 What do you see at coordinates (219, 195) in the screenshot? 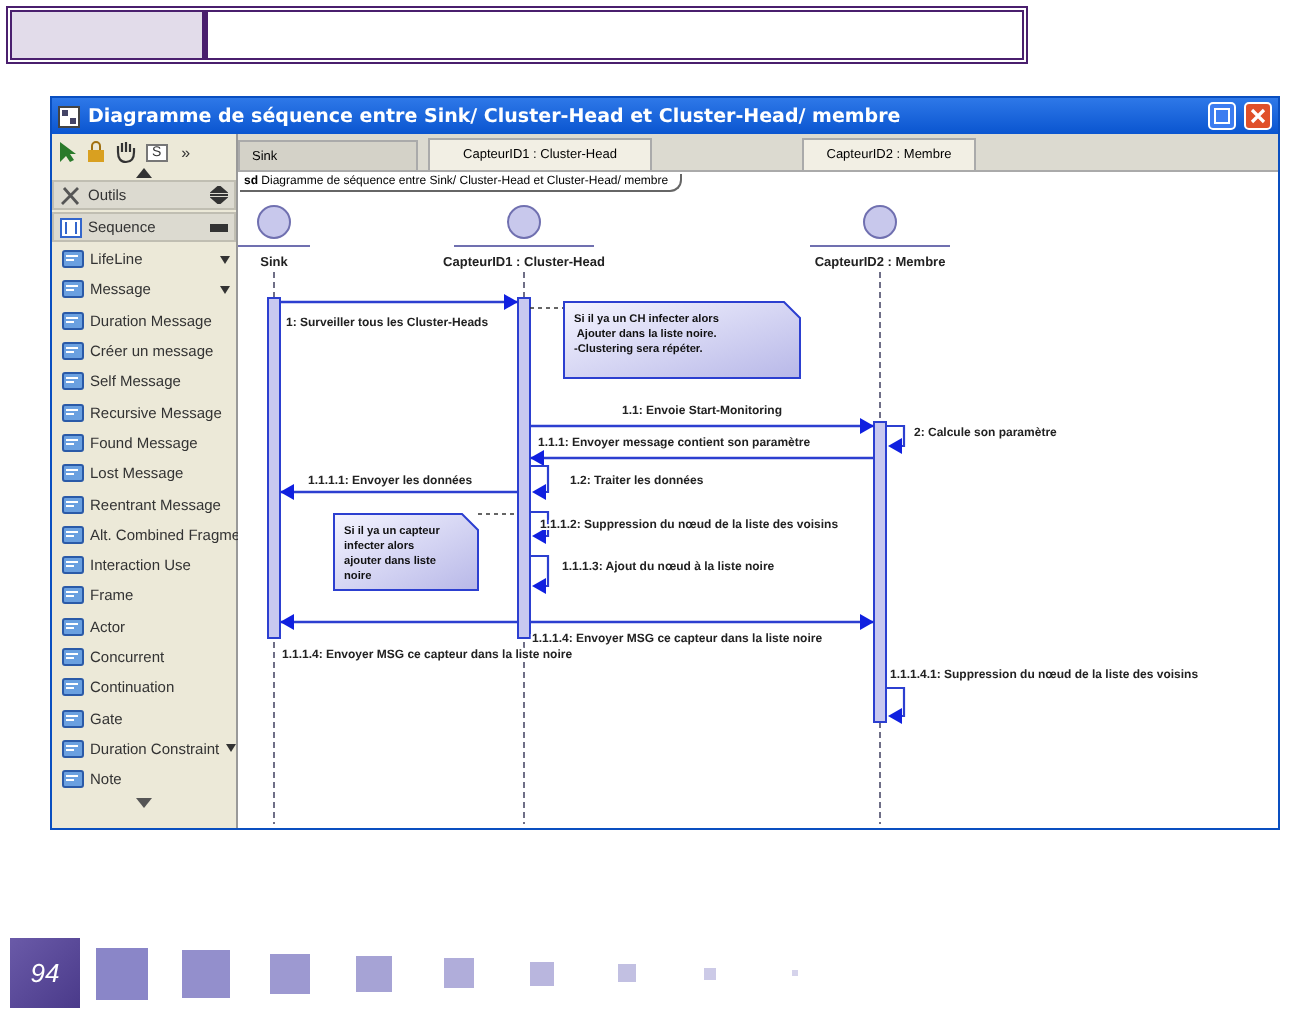
I see `expand-icon` at bounding box center [219, 195].